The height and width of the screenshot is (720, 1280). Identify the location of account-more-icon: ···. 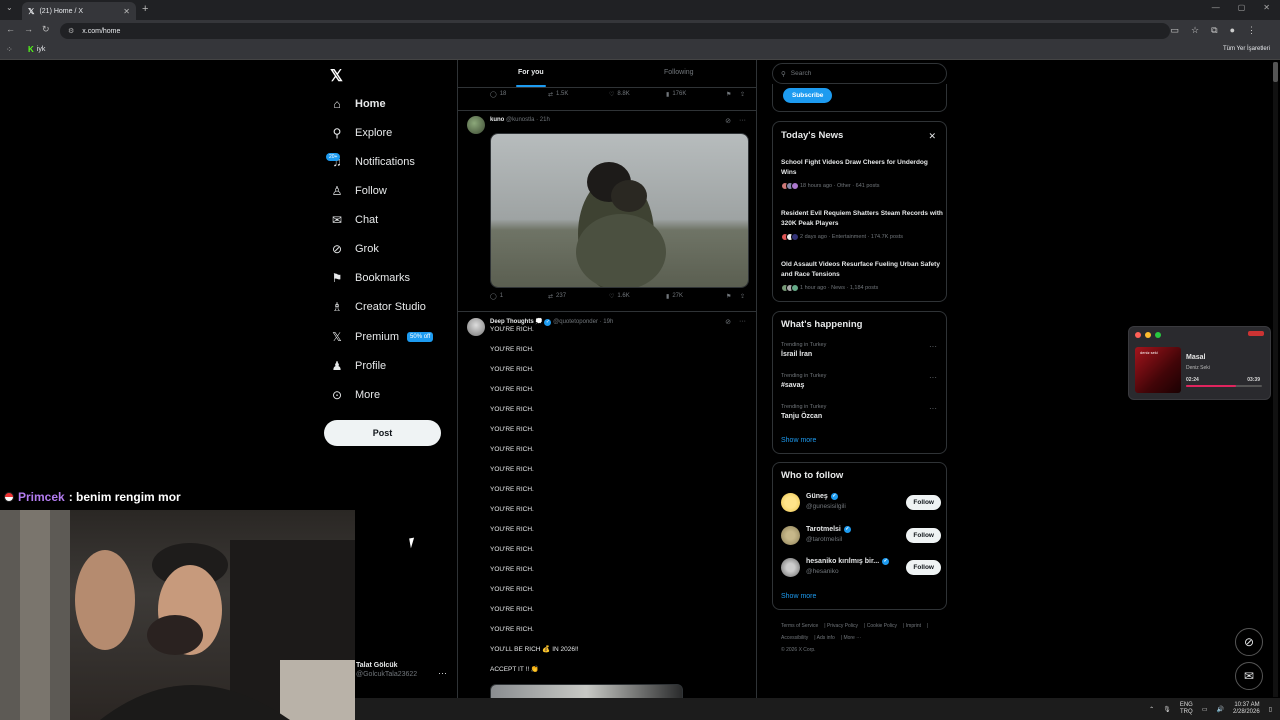
(442, 673).